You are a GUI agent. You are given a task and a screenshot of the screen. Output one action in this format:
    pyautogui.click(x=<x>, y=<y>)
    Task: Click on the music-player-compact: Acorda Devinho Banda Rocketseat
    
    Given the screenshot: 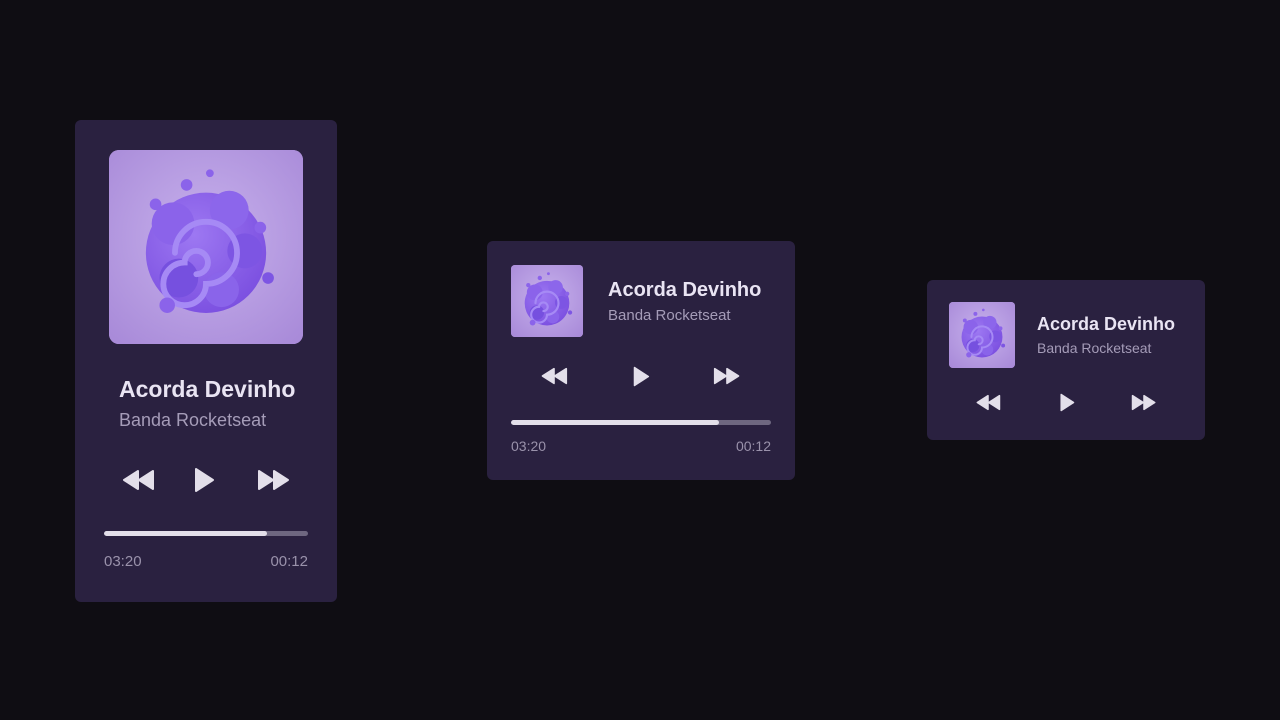 What is the action you would take?
    pyautogui.click(x=1066, y=360)
    